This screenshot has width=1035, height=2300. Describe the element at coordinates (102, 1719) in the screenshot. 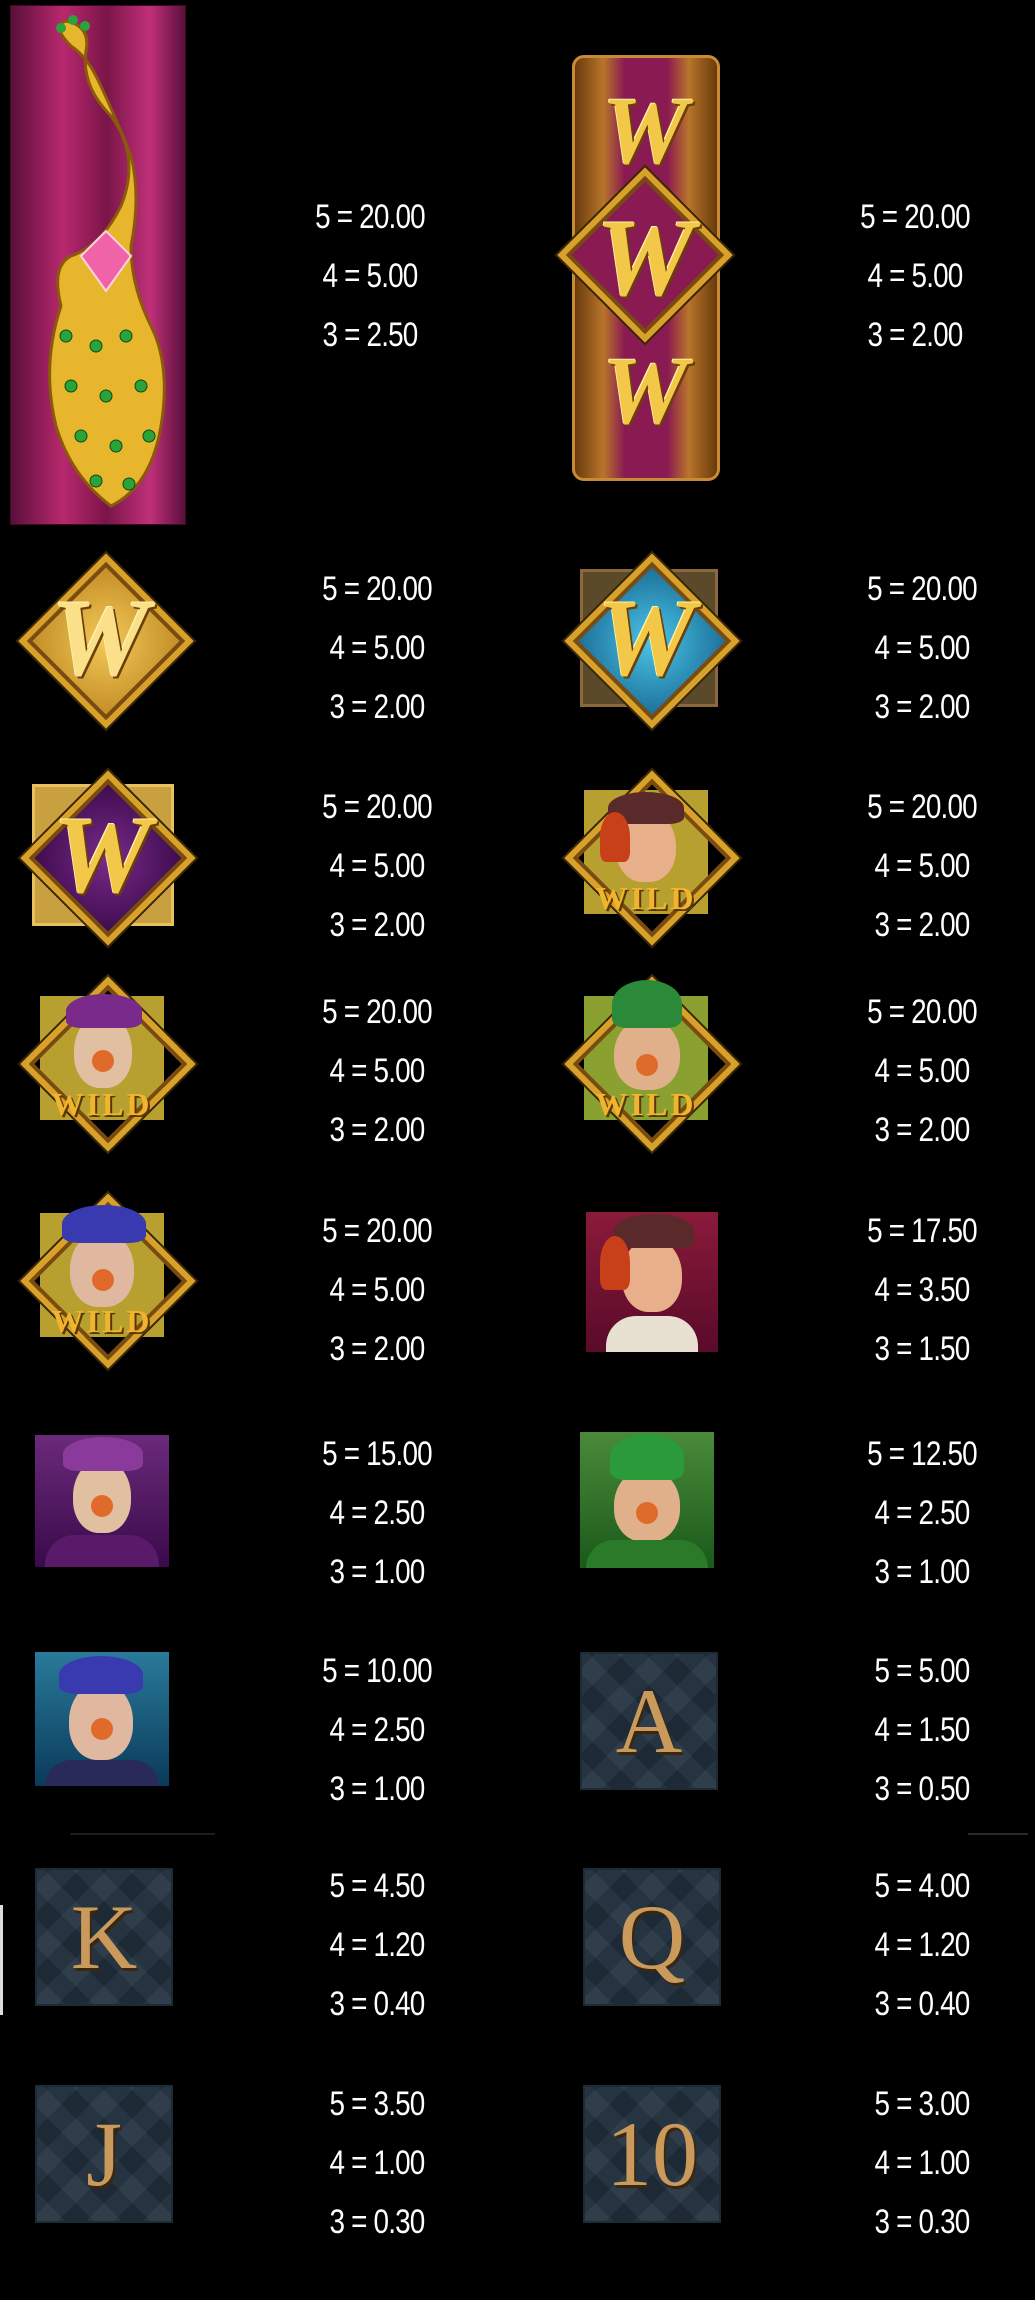

I see `blue-man-symbol` at that location.